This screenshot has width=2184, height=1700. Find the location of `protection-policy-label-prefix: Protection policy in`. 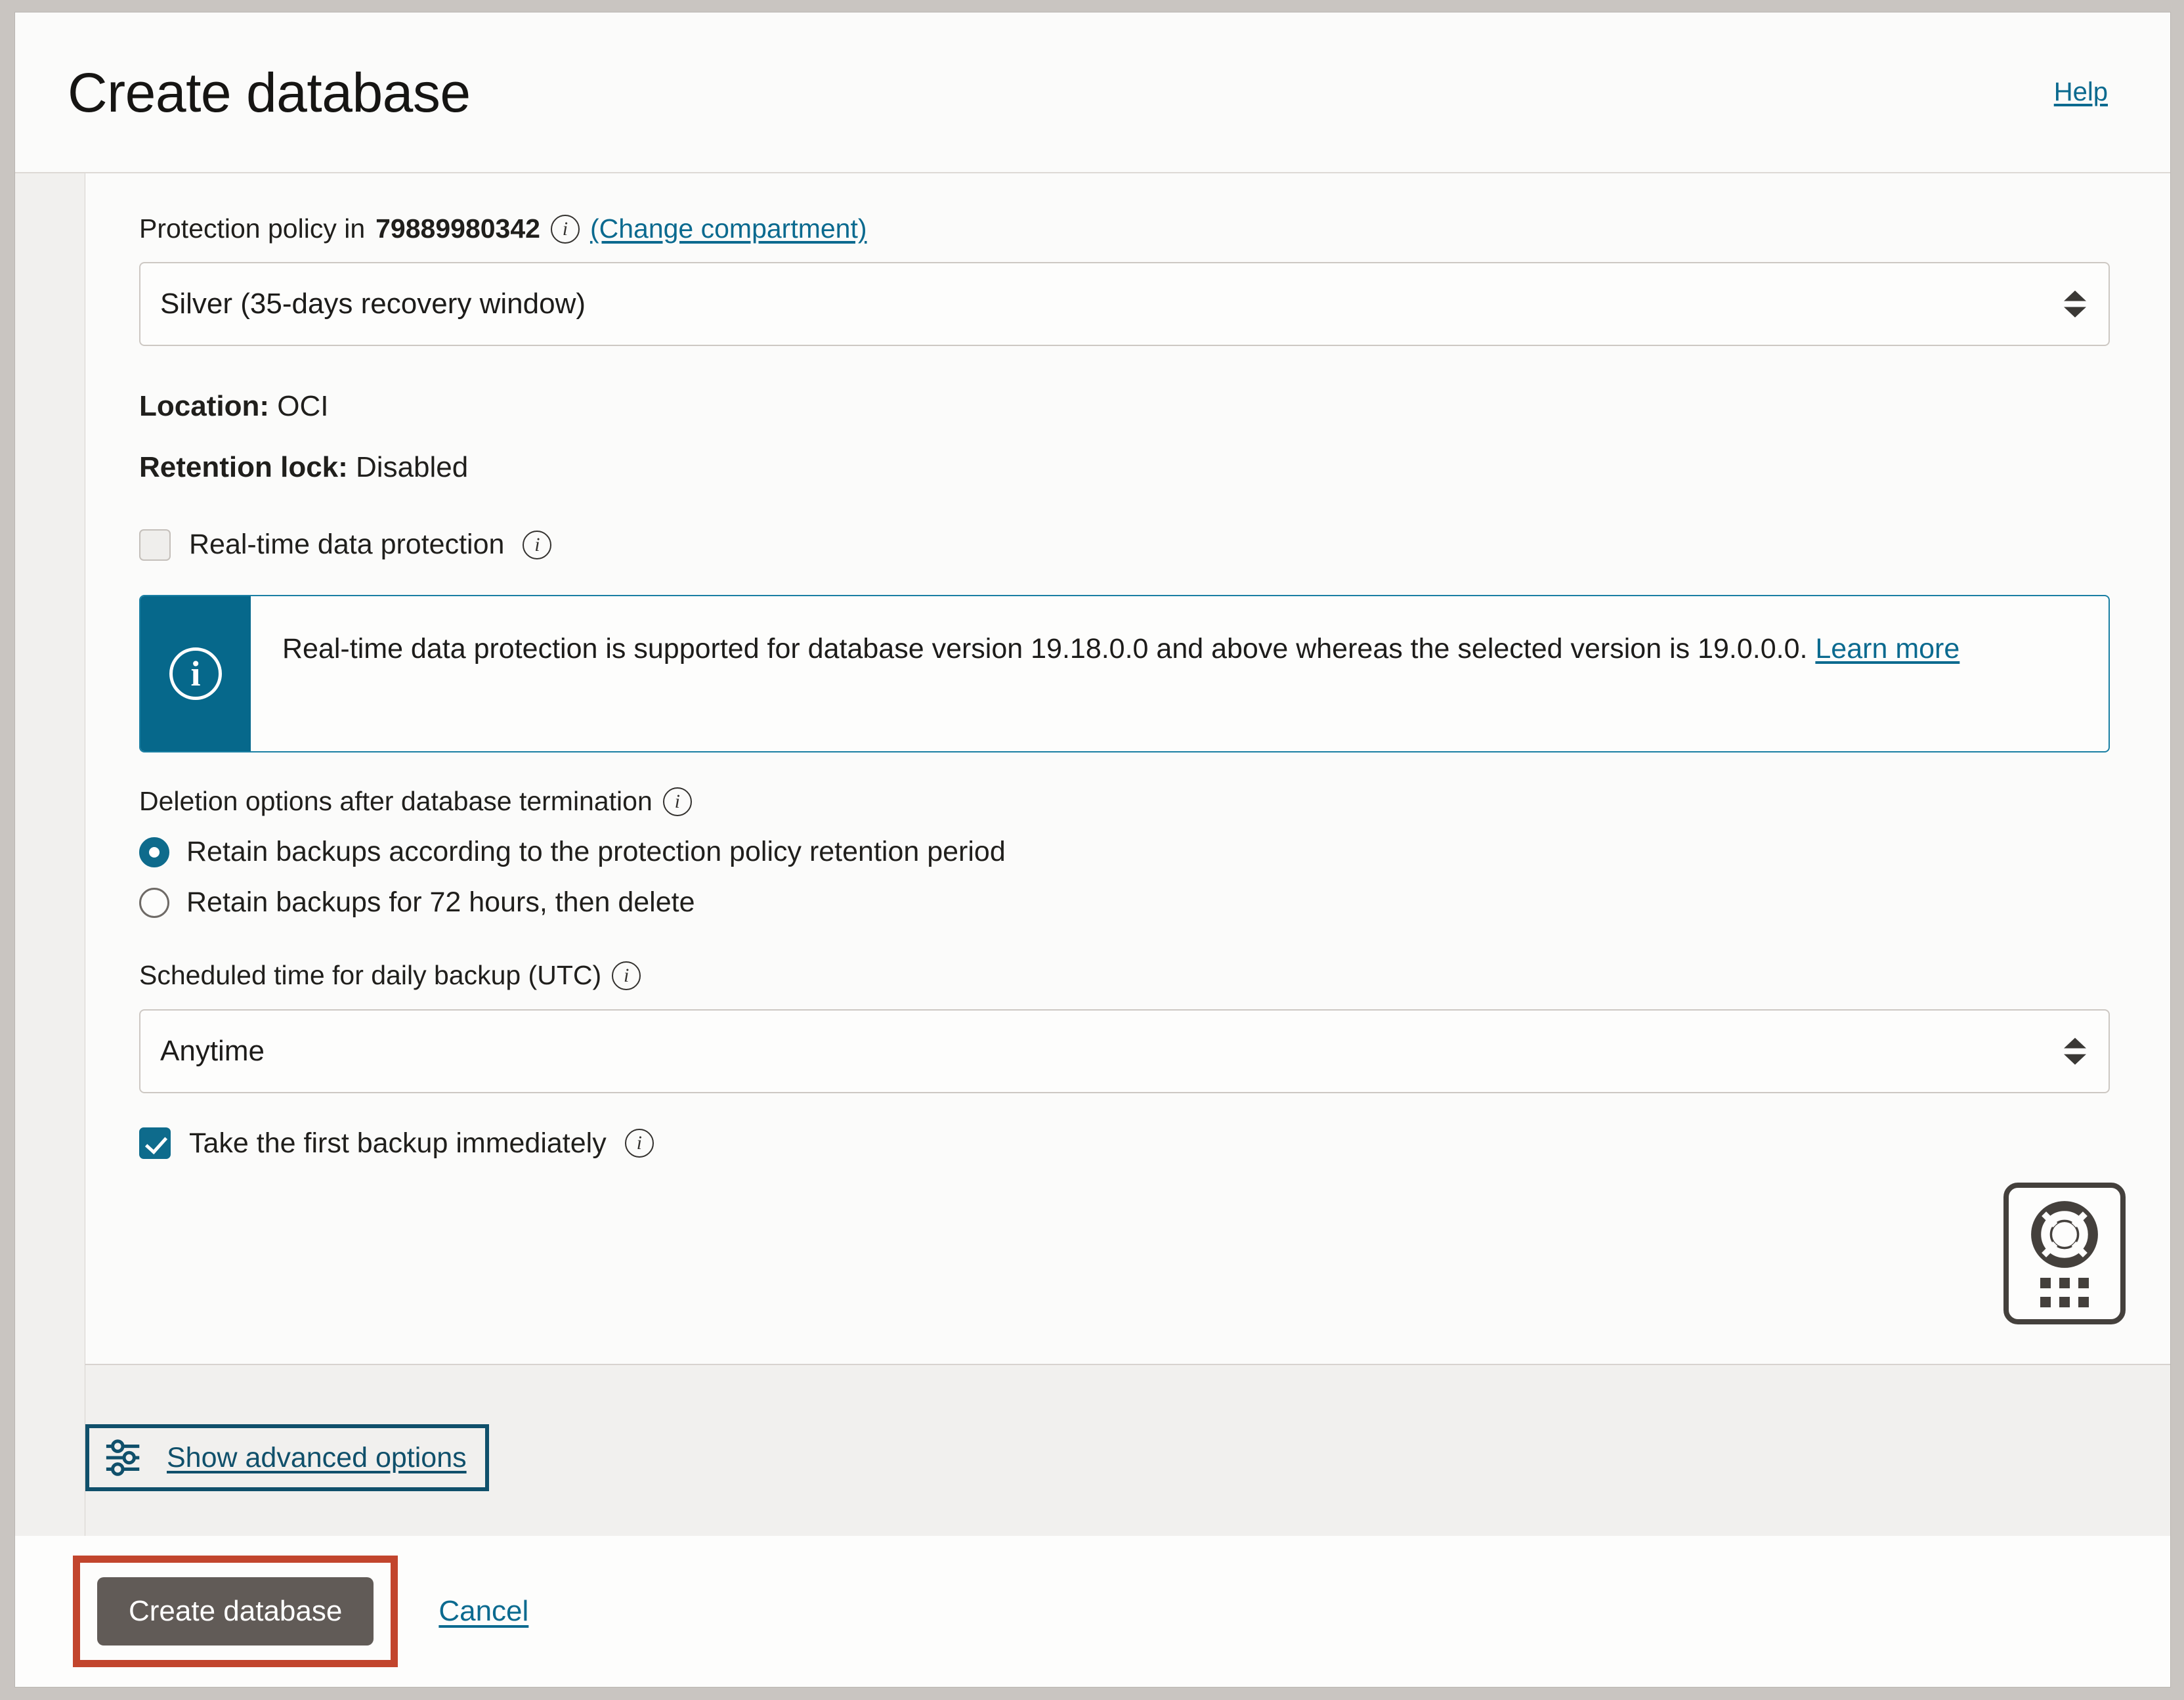

protection-policy-label-prefix: Protection policy in is located at coordinates (252, 229).